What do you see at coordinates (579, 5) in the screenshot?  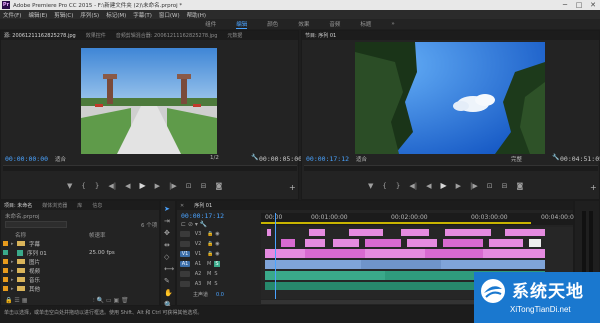 I see `maximize-button: □` at bounding box center [579, 5].